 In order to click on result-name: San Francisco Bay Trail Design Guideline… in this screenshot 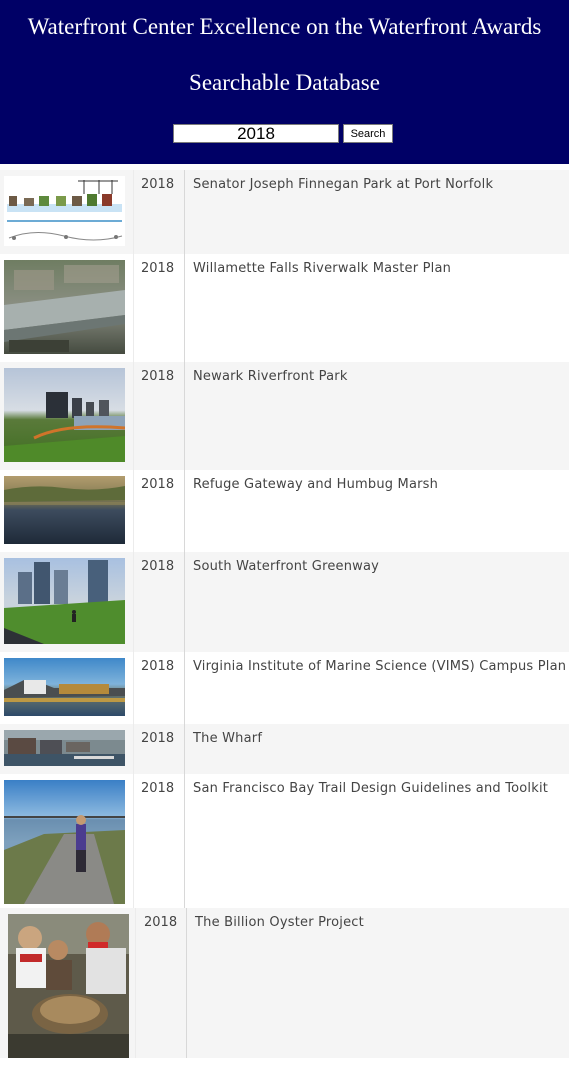, I will do `click(381, 788)`.